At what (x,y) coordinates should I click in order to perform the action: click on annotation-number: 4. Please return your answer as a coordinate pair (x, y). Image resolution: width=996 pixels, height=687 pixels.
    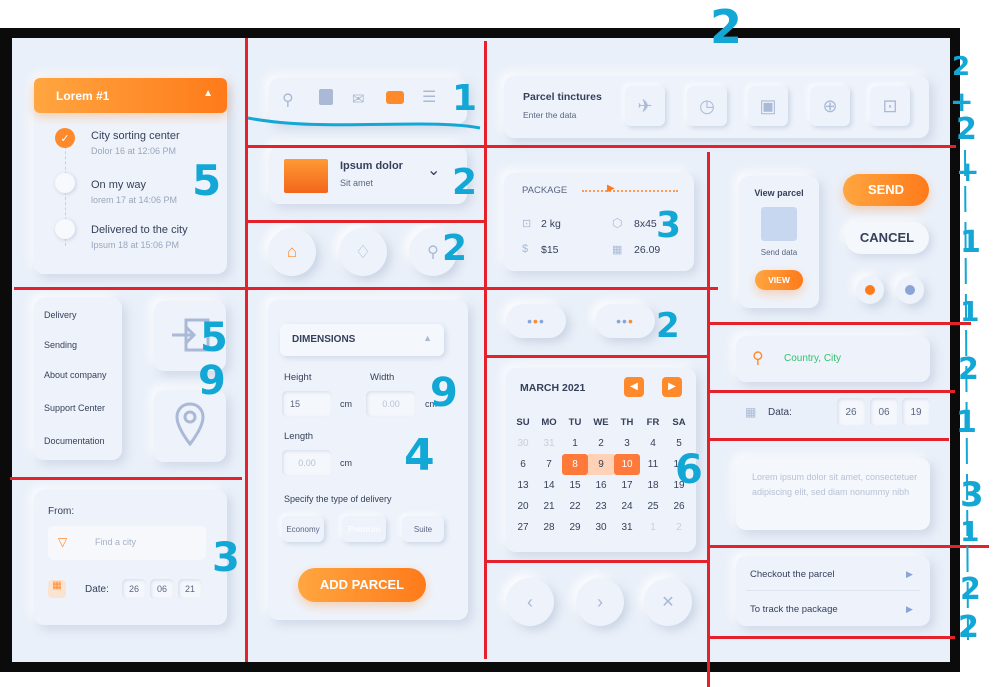
    Looking at the image, I should click on (419, 455).